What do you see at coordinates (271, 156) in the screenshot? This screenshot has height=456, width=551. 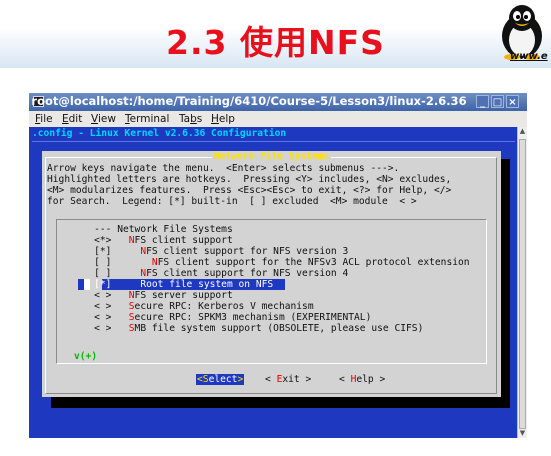 I see `dialog-title: Network File Systems` at bounding box center [271, 156].